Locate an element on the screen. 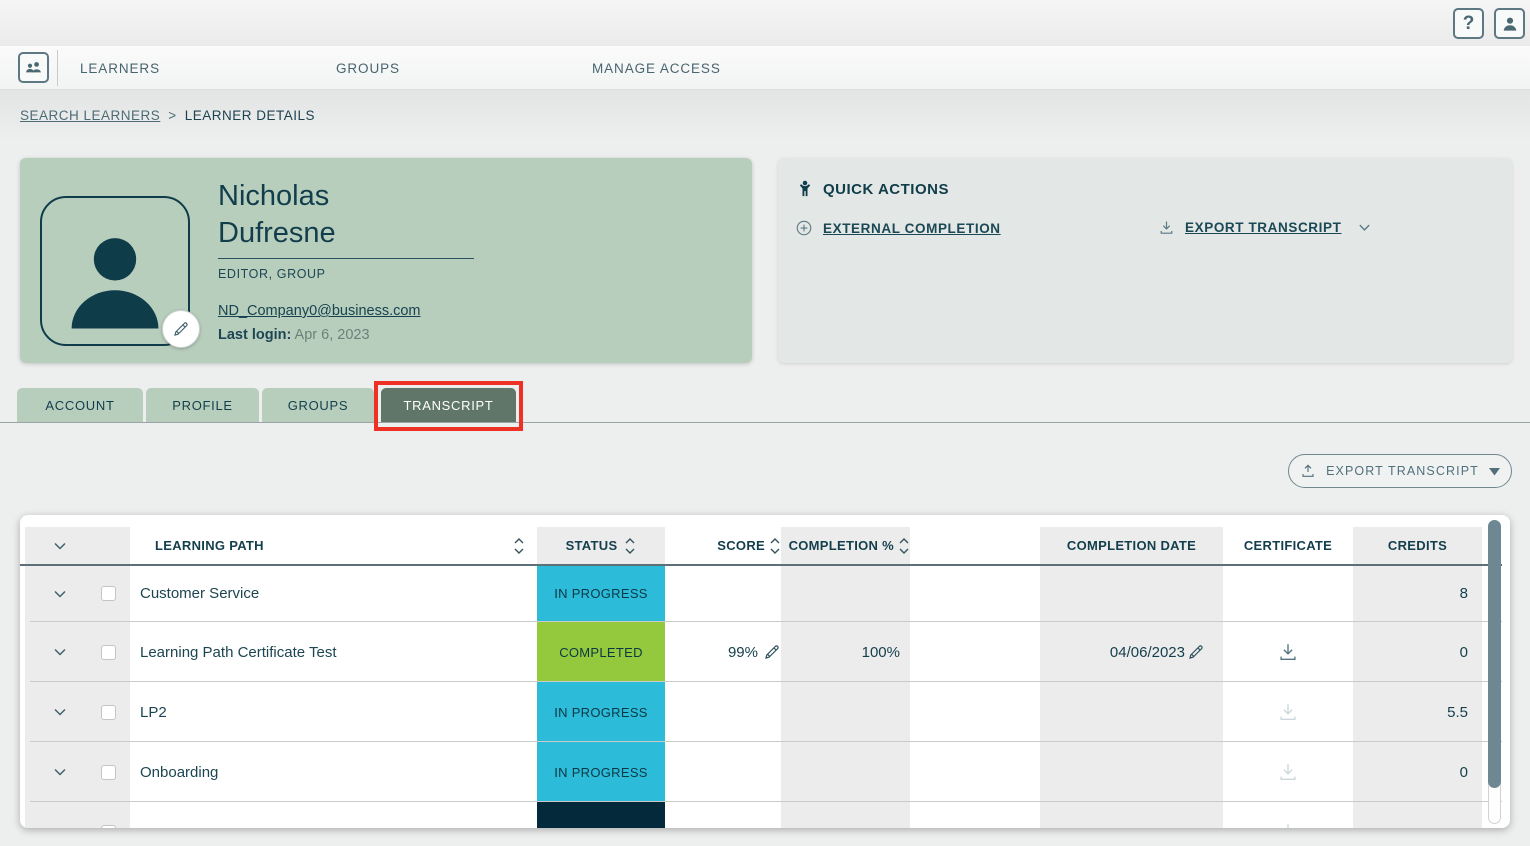  status-badge is located at coordinates (601, 815).